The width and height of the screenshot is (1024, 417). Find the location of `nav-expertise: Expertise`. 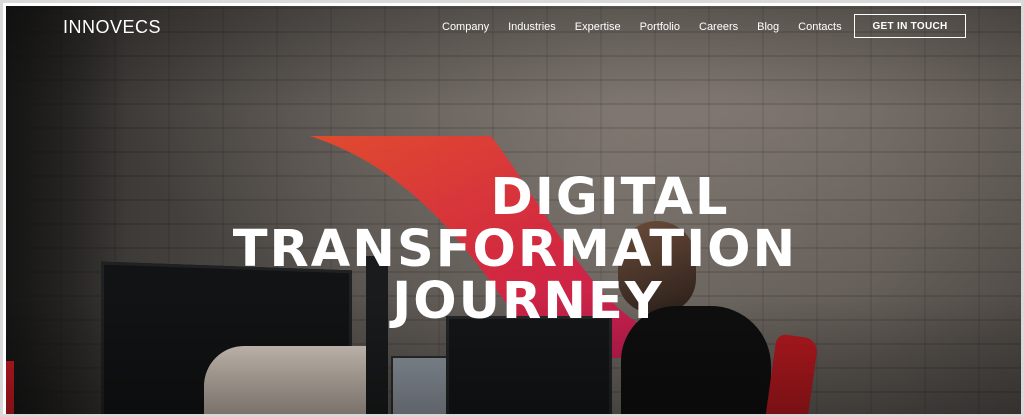

nav-expertise: Expertise is located at coordinates (598, 31).